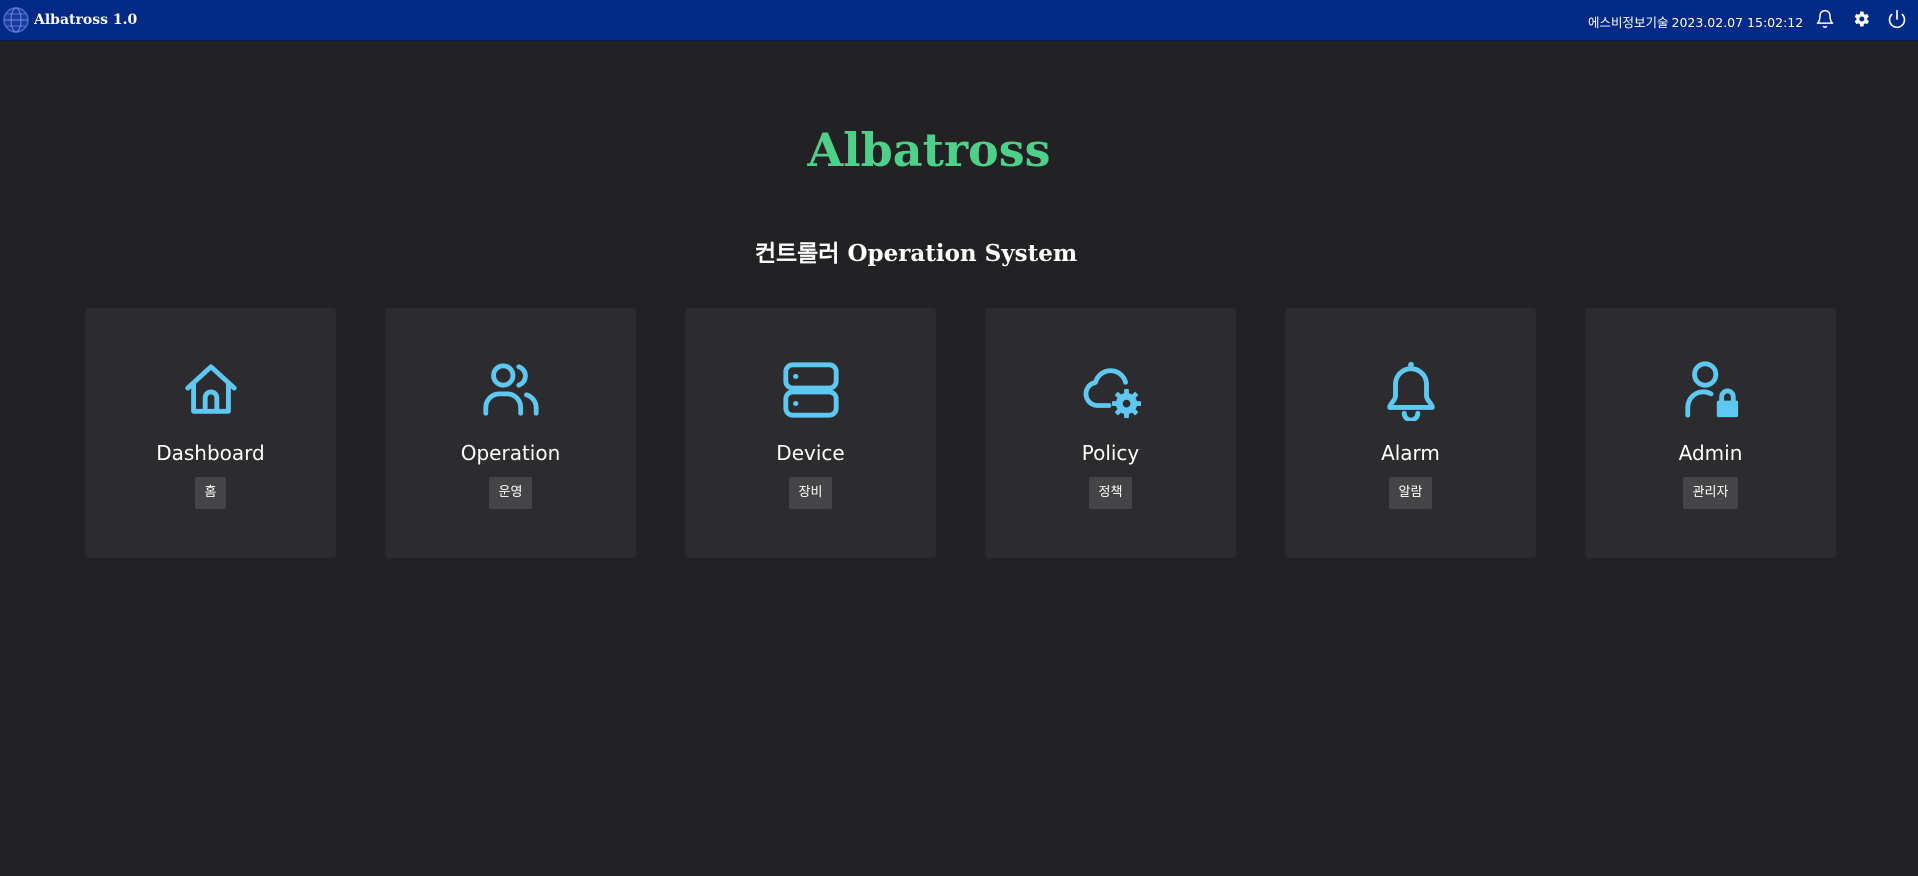  What do you see at coordinates (1628, 22) in the screenshot?
I see `company-name: 에스비정보기술` at bounding box center [1628, 22].